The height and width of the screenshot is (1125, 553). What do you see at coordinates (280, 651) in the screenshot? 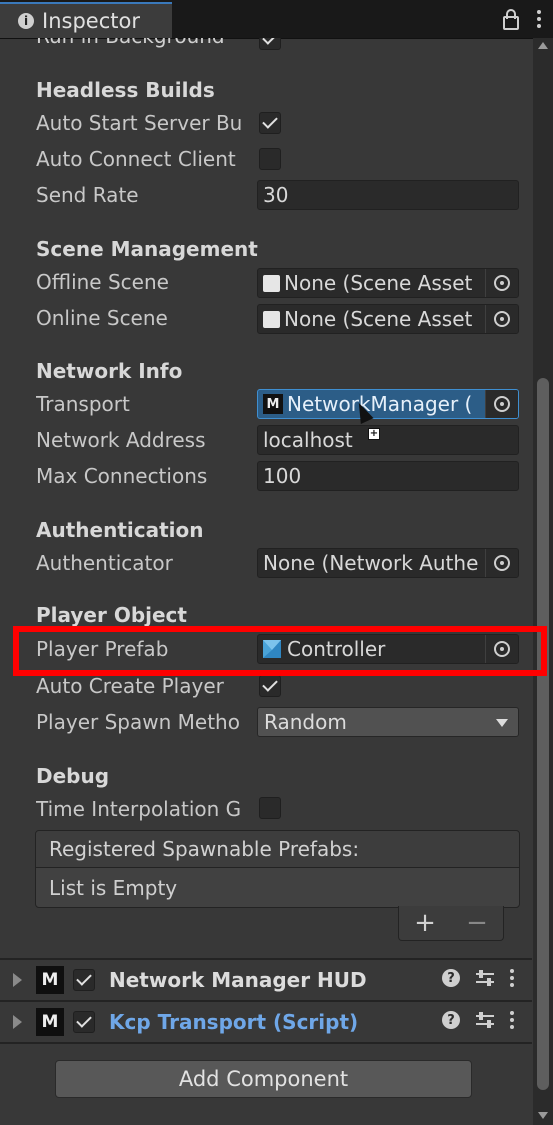
I see `highlight-annotation` at bounding box center [280, 651].